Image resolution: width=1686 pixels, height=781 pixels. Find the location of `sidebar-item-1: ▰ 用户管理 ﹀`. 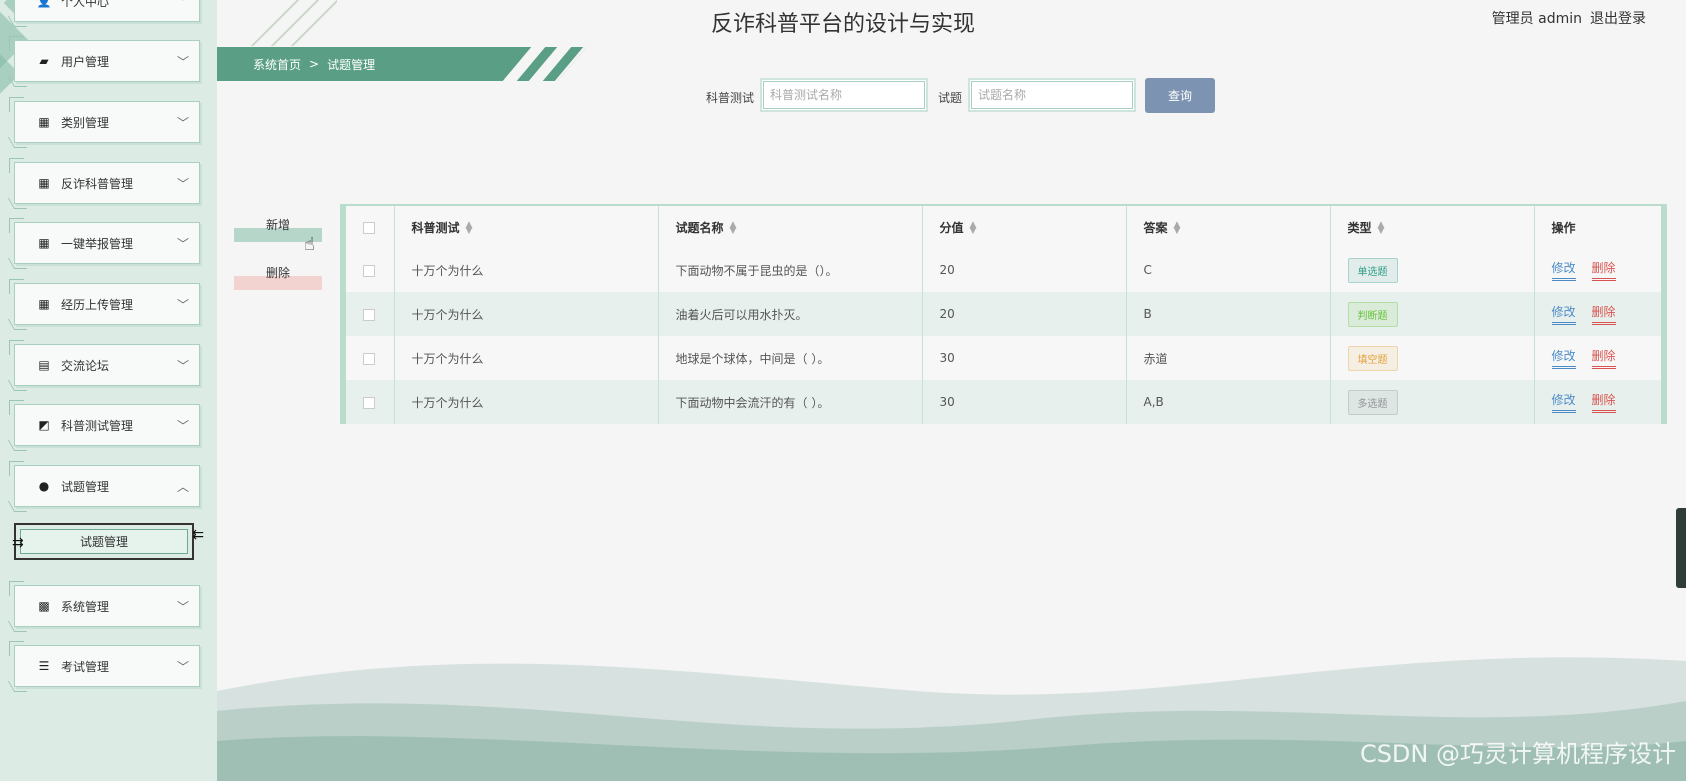

sidebar-item-1: ▰ 用户管理 ﹀ is located at coordinates (104, 59).